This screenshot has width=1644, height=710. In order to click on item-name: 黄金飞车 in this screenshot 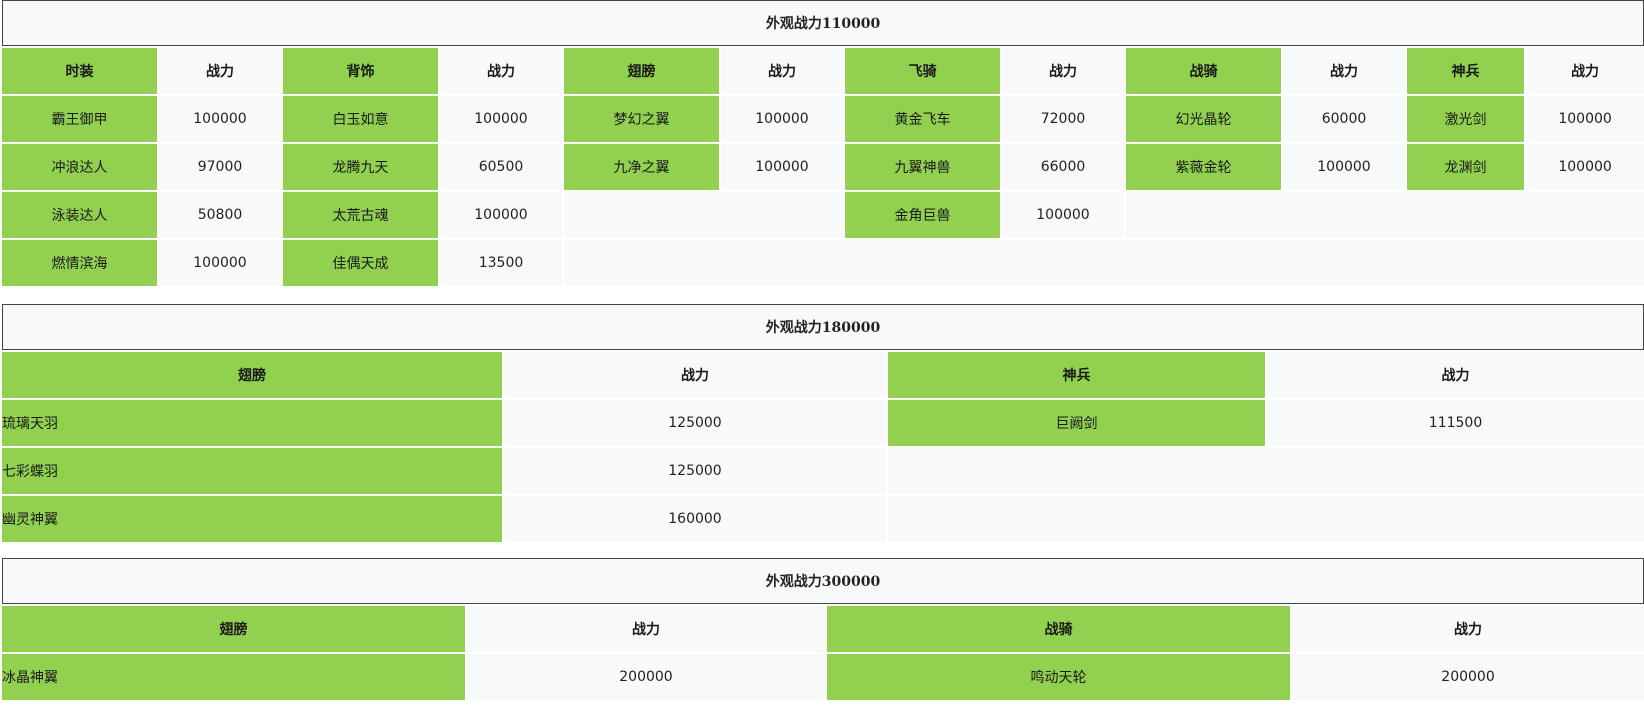, I will do `click(922, 119)`.